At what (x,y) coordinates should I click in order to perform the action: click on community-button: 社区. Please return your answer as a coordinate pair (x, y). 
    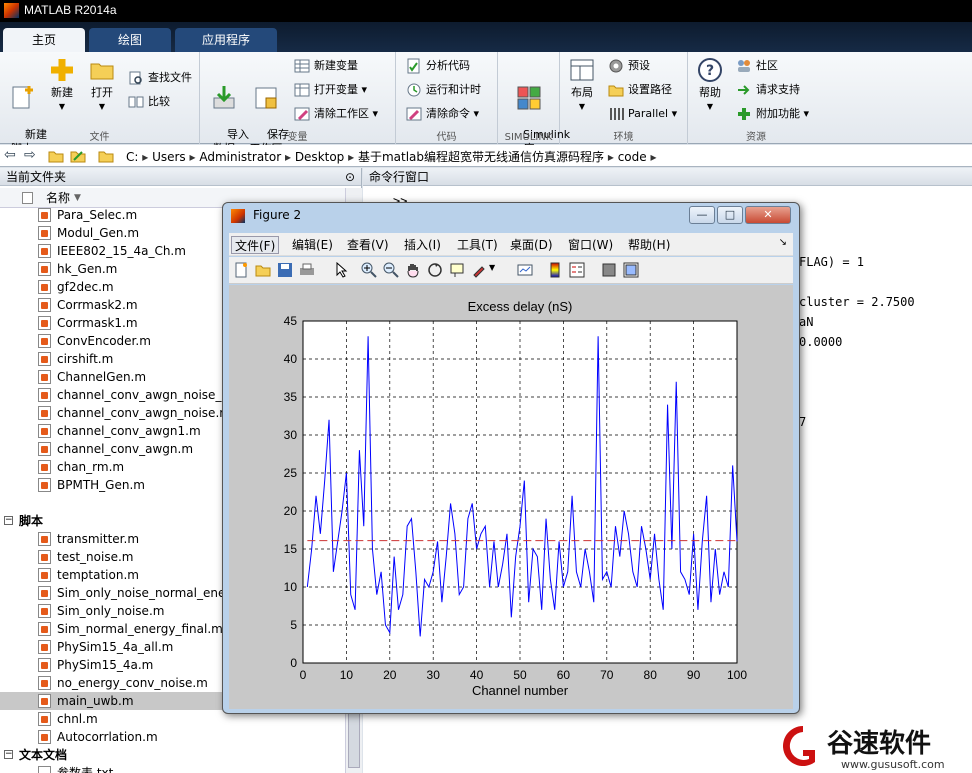
    Looking at the image, I should click on (757, 66).